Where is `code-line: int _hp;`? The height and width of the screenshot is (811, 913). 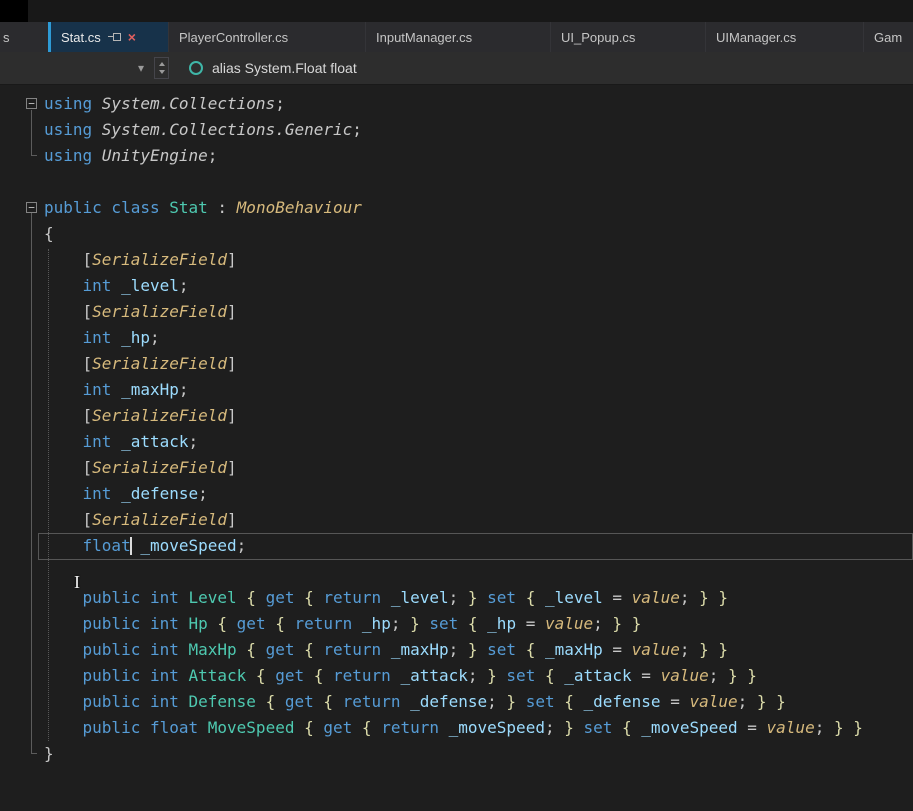
code-line: int _hp; is located at coordinates (456, 338).